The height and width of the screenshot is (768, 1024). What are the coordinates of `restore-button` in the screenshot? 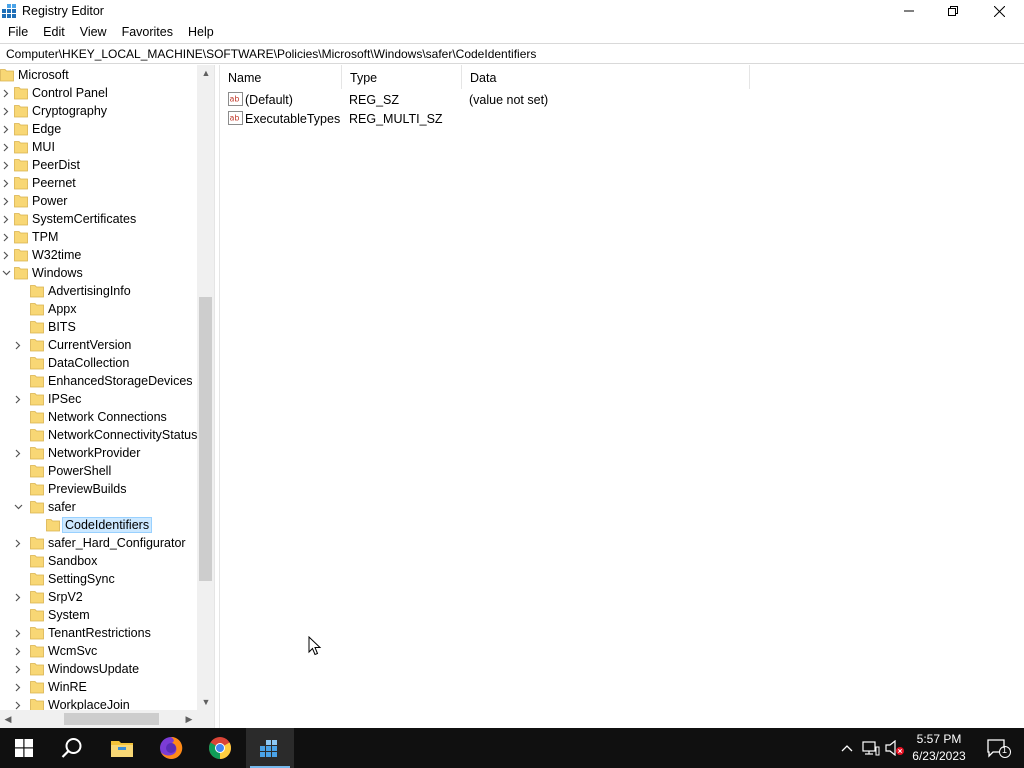 It's located at (953, 11).